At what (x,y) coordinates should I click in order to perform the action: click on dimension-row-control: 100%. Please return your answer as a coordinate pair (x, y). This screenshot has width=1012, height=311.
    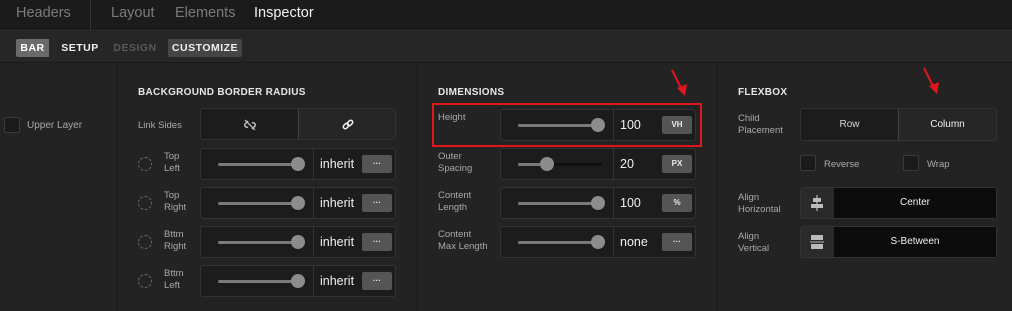
    Looking at the image, I should click on (598, 203).